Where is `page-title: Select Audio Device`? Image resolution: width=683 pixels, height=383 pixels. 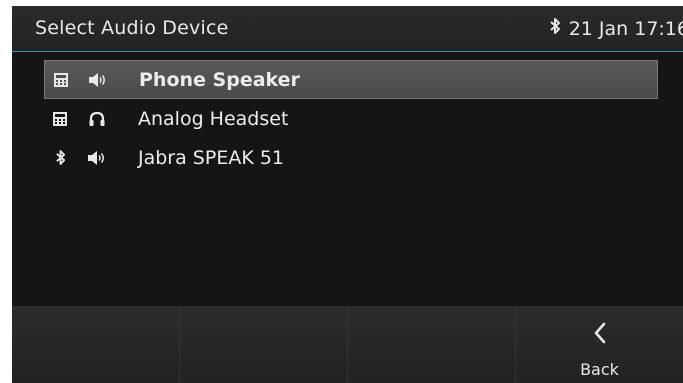
page-title: Select Audio Device is located at coordinates (132, 28).